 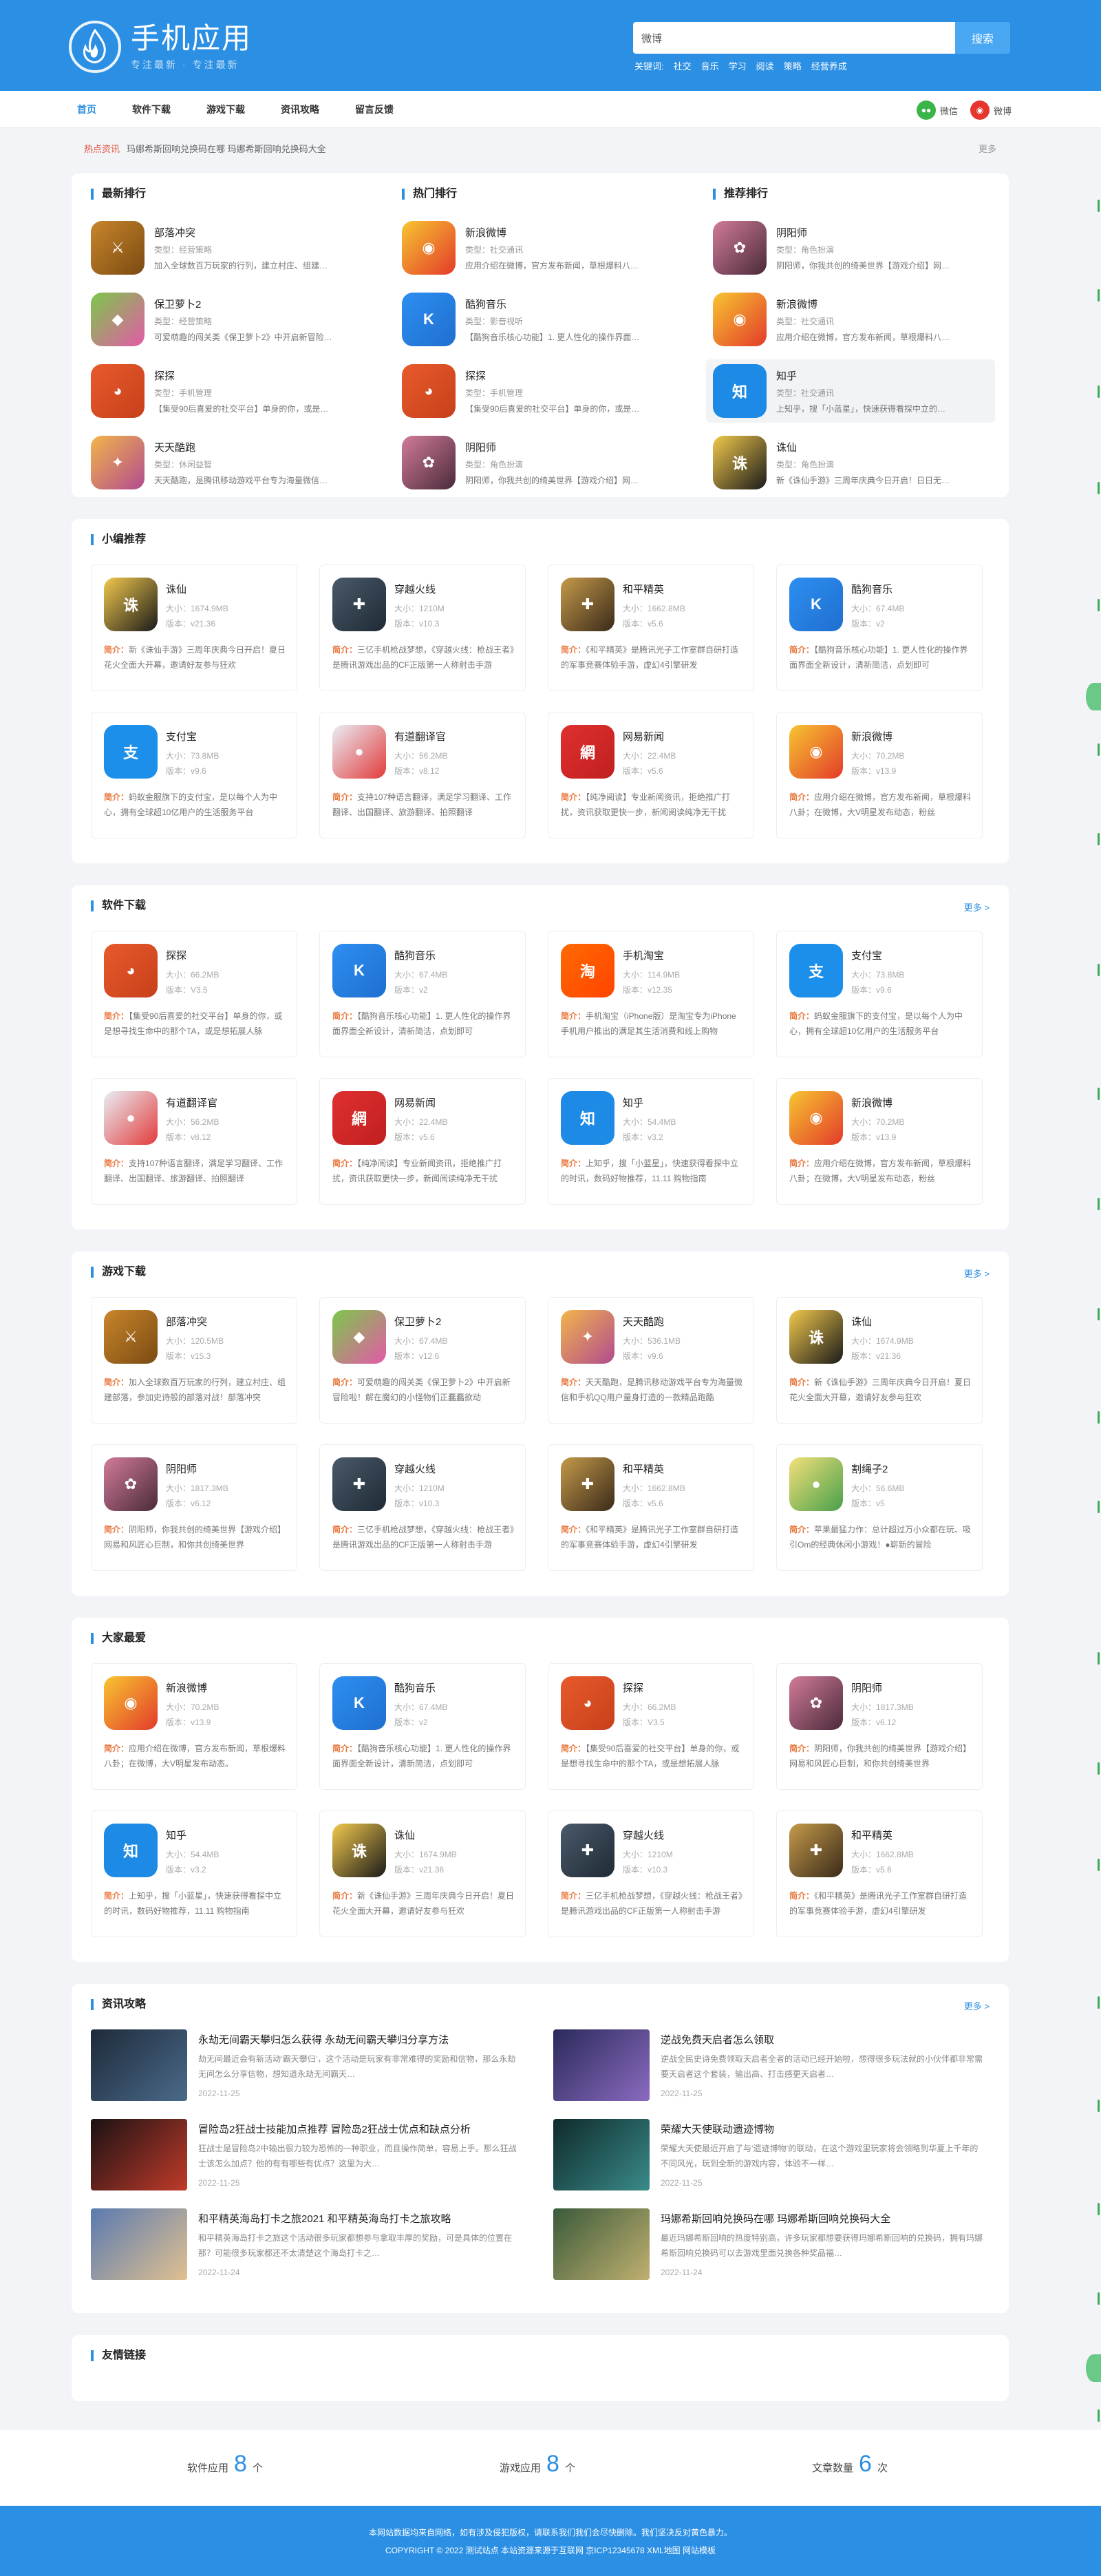 What do you see at coordinates (991, 111) in the screenshot?
I see `share-weibo: ◉ 微博` at bounding box center [991, 111].